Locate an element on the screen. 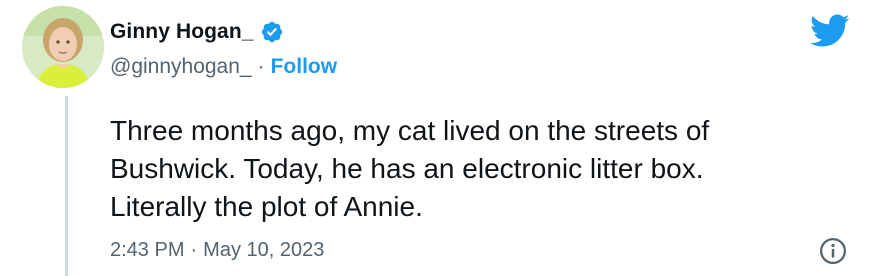 This screenshot has height=276, width=876. author-handle-row: @ginnyhogan_ · Follow is located at coordinates (223, 67).